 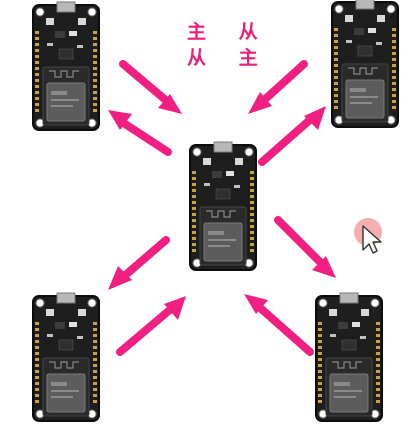 I want to click on mouse-pointer-icon, so click(x=368, y=236).